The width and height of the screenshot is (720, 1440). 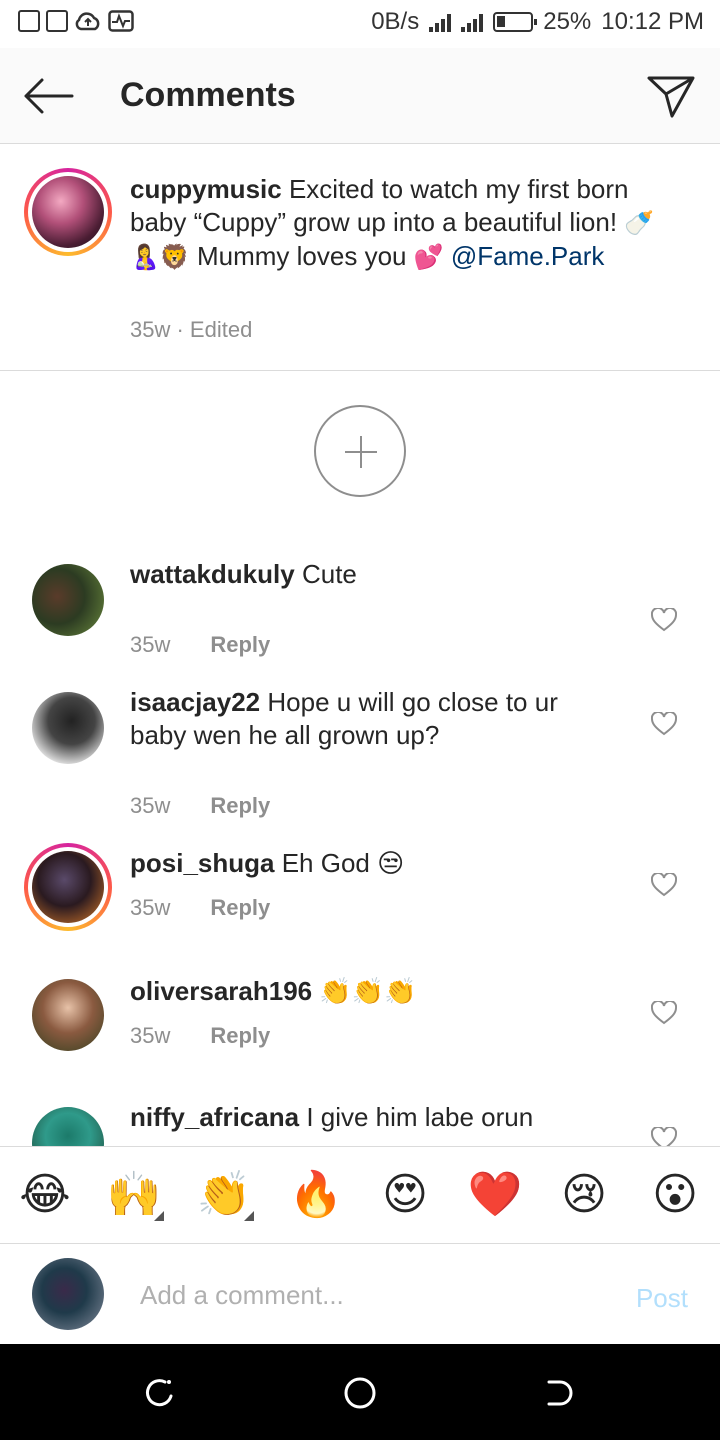 What do you see at coordinates (214, 1117) in the screenshot?
I see `comment-username: niffy_africana` at bounding box center [214, 1117].